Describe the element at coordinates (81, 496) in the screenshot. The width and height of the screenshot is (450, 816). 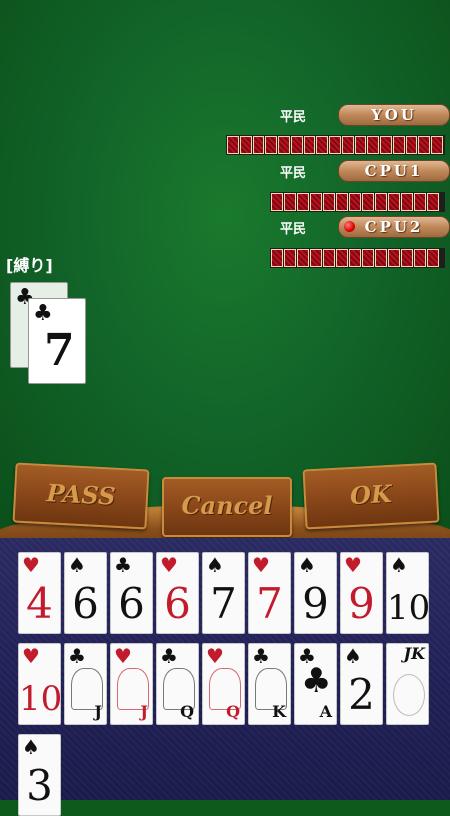
I see `pass-button: PASS` at that location.